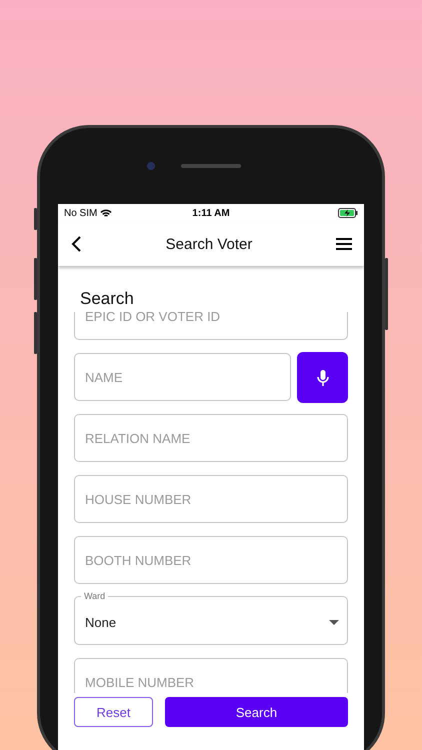 This screenshot has height=750, width=422. Describe the element at coordinates (211, 675) in the screenshot. I see `input-field: MOBILE NUMBER` at that location.